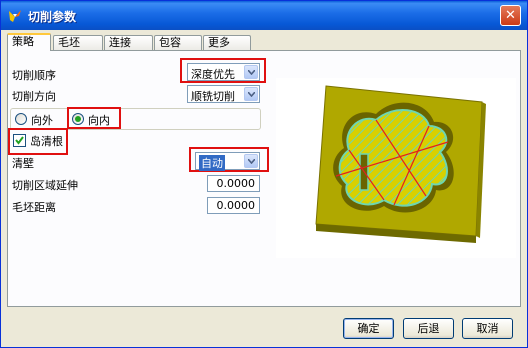 This screenshot has width=528, height=348. What do you see at coordinates (400, 164) in the screenshot?
I see `toolpath-preview-graphic` at bounding box center [400, 164].